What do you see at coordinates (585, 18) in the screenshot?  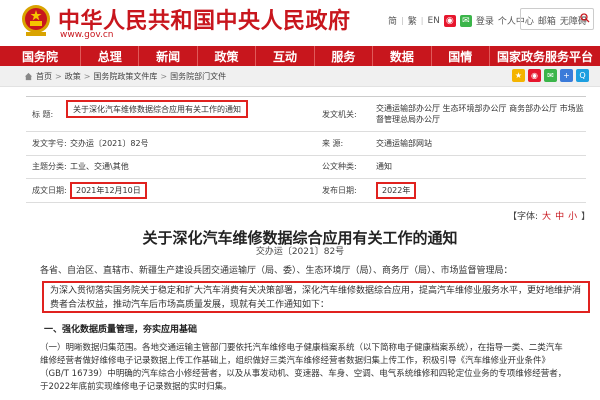 I see `search-icon` at bounding box center [585, 18].